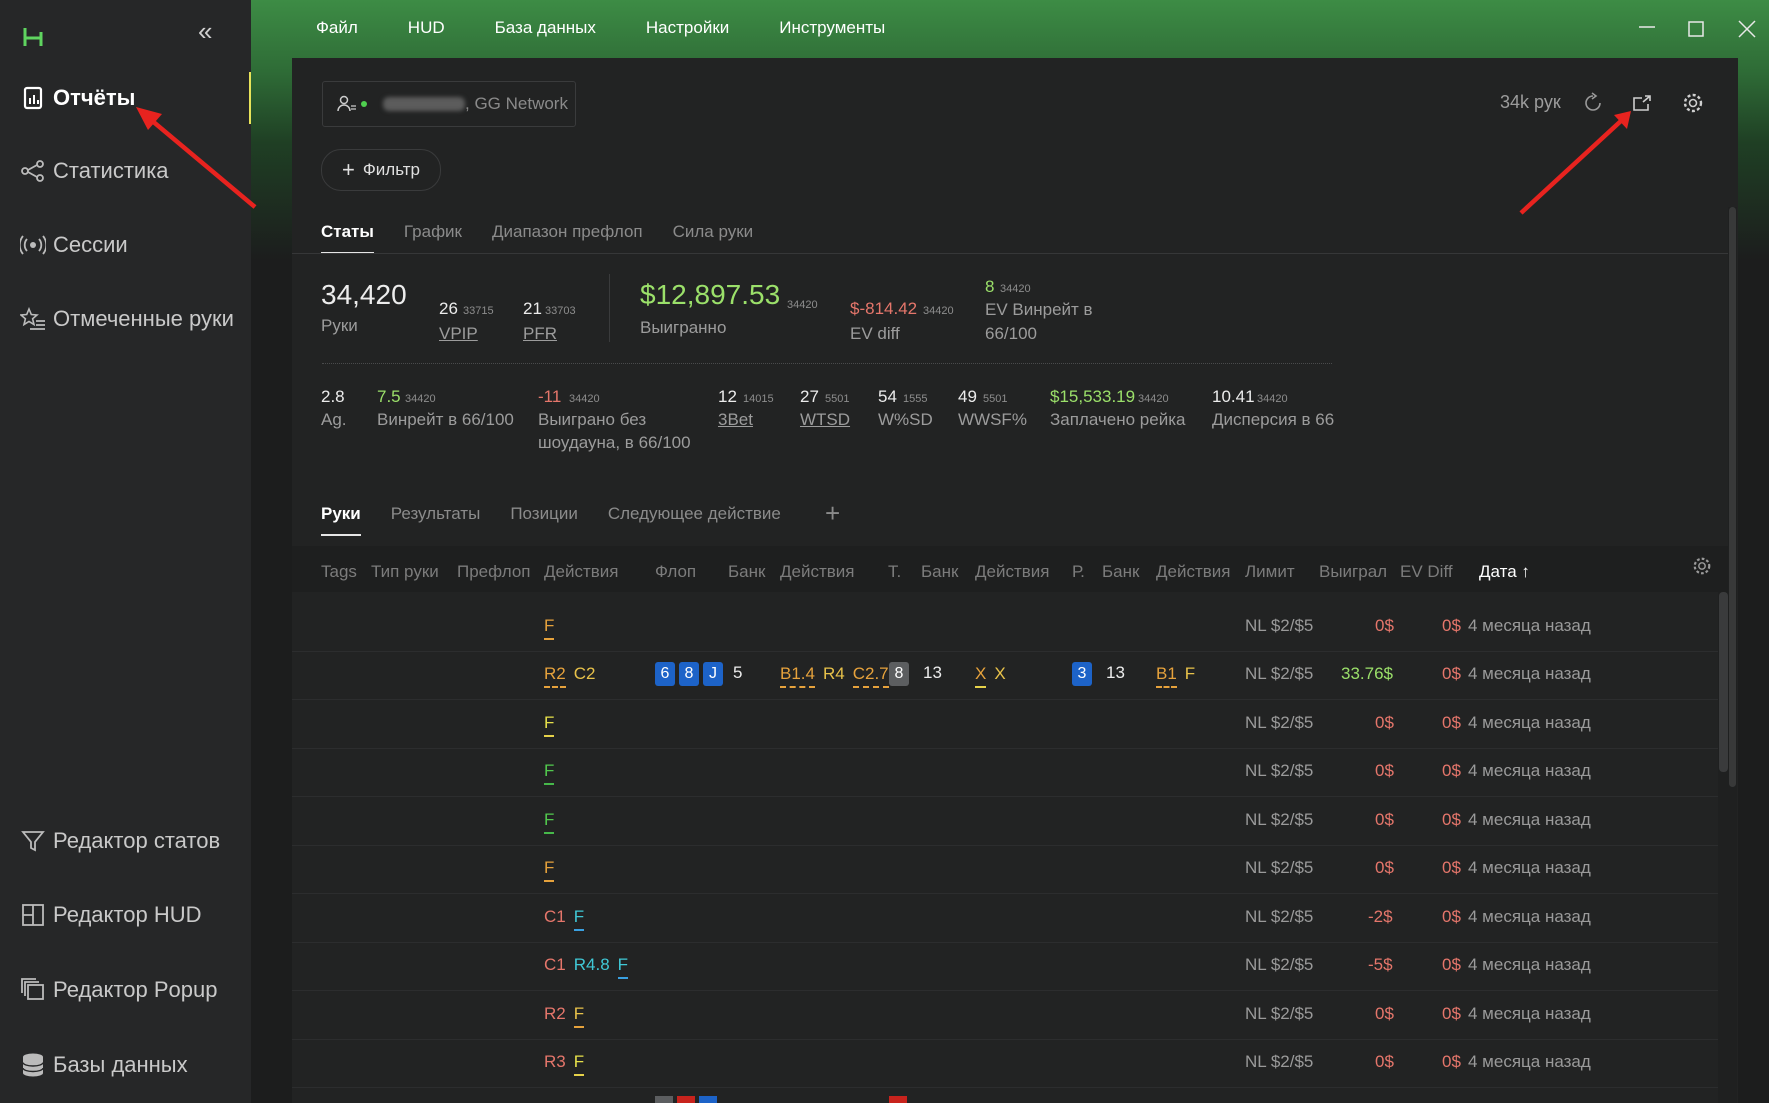 Image resolution: width=1769 pixels, height=1103 pixels. I want to click on sidebar-item-marked-hands: Отмеченные руки, so click(125, 319).